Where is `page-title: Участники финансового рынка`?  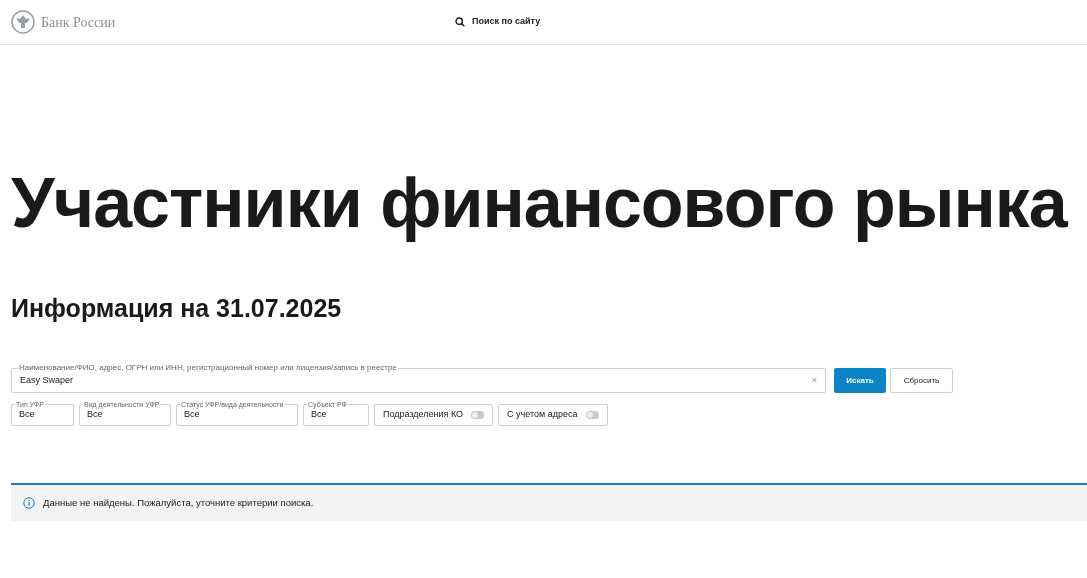
page-title: Участники финансового рынка is located at coordinates (540, 203).